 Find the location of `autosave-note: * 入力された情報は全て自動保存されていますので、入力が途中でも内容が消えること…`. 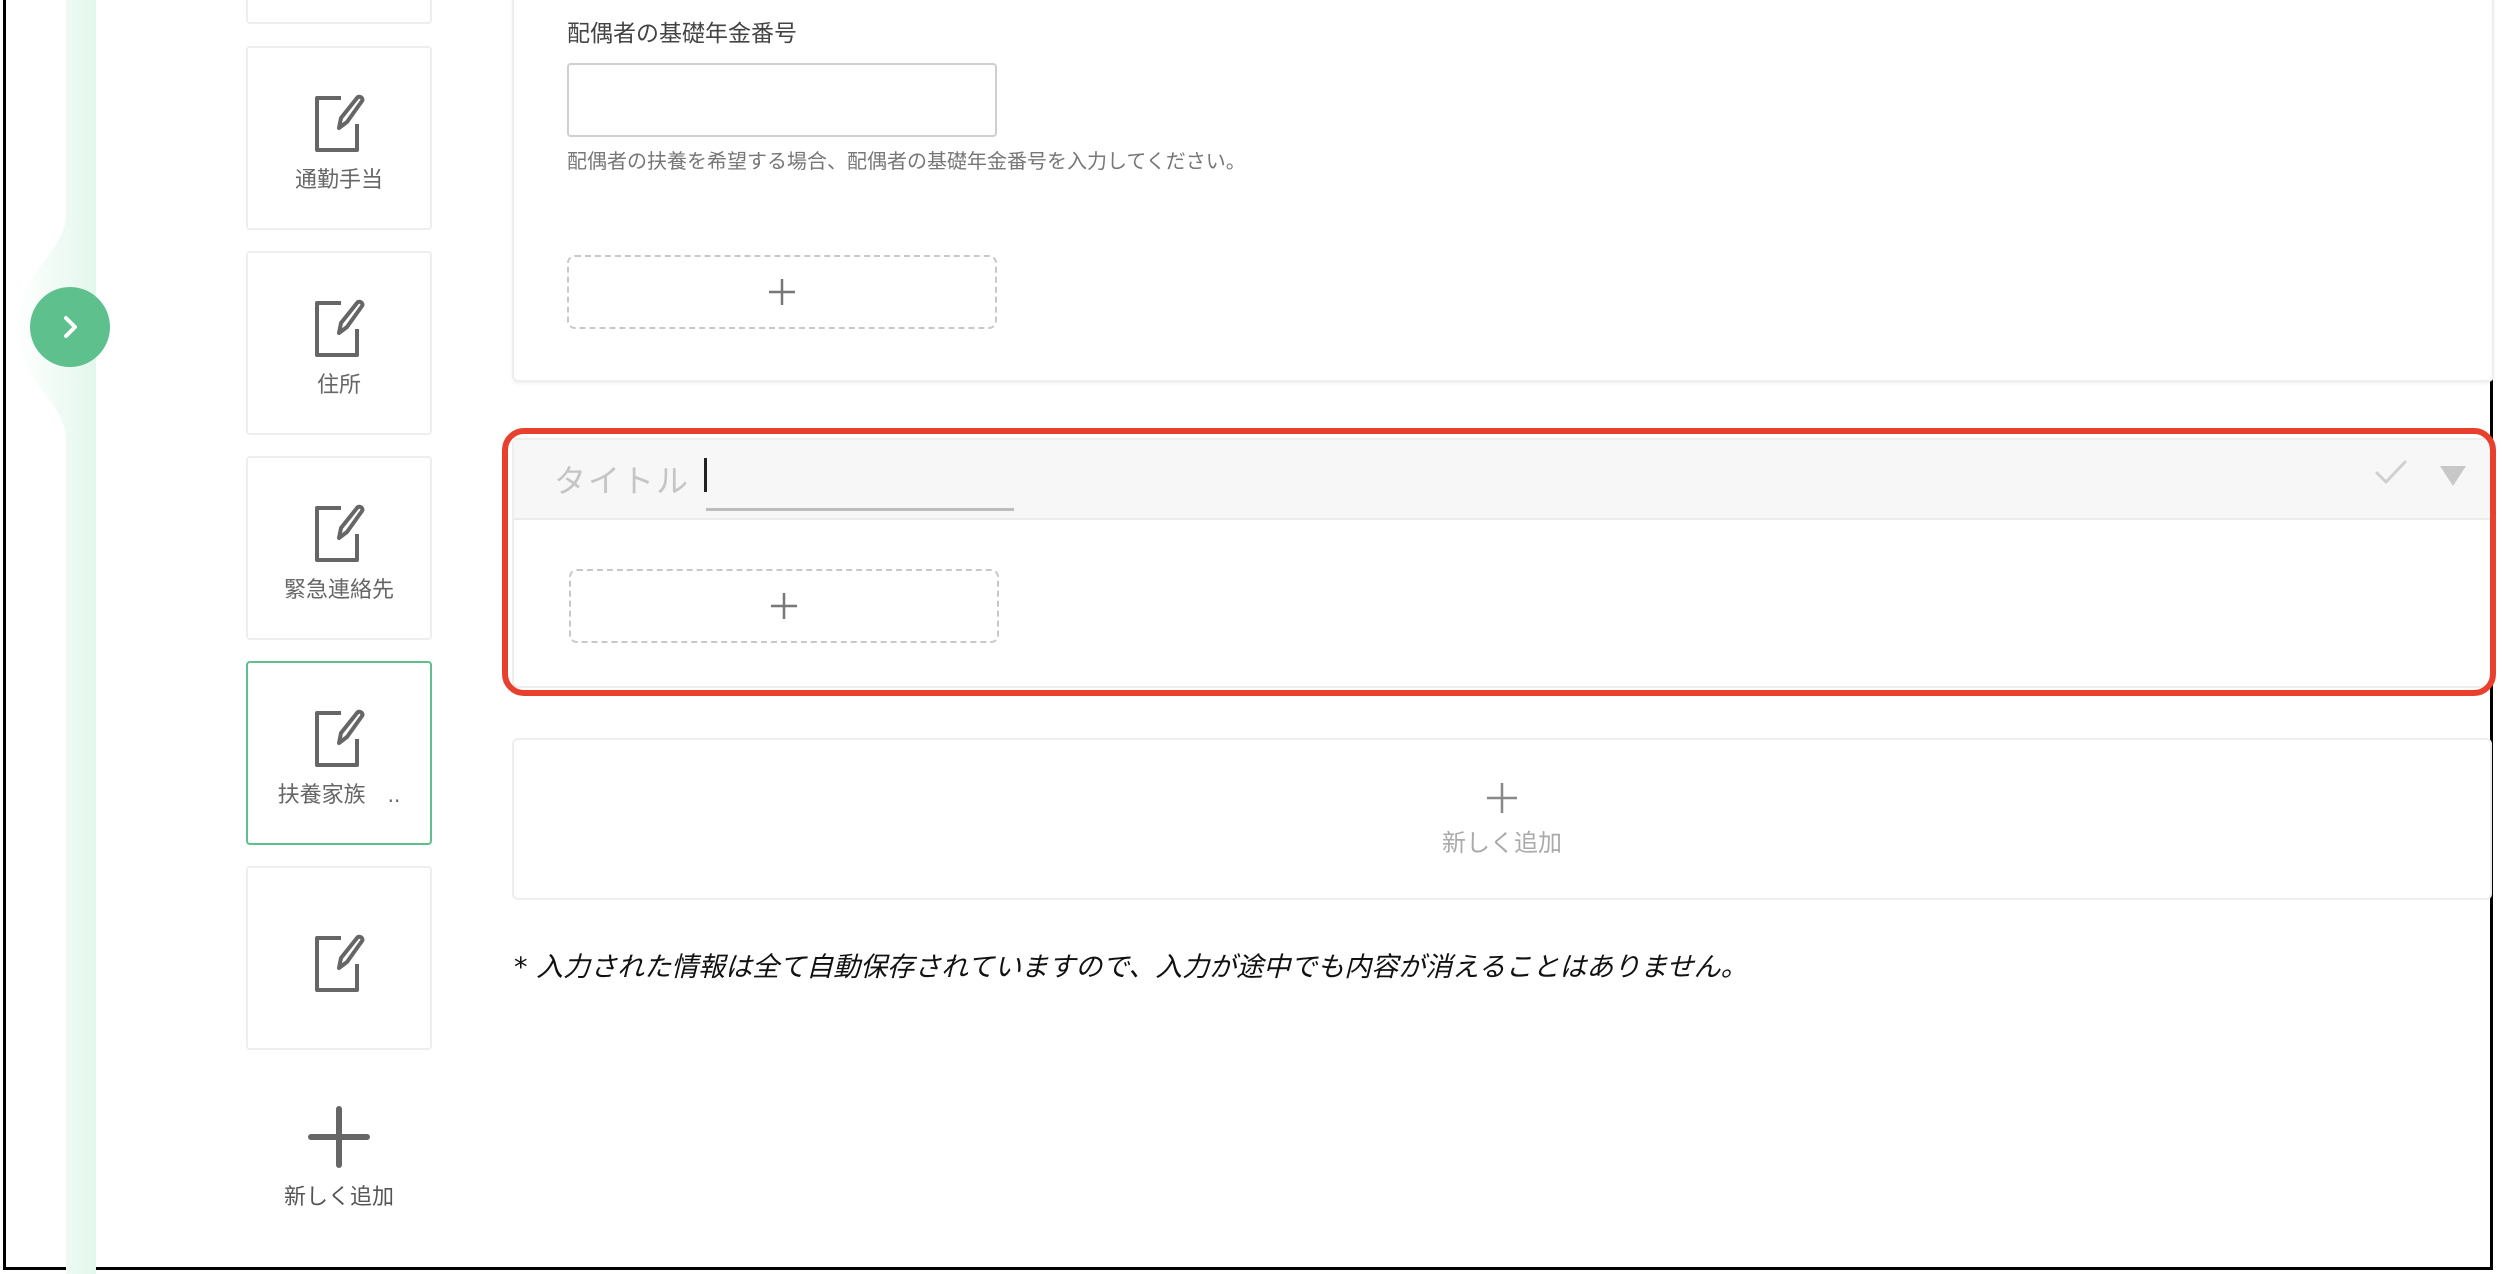

autosave-note: * 入力された情報は全て自動保存されていますので、入力が途中でも内容が消えること… is located at coordinates (1131, 967).